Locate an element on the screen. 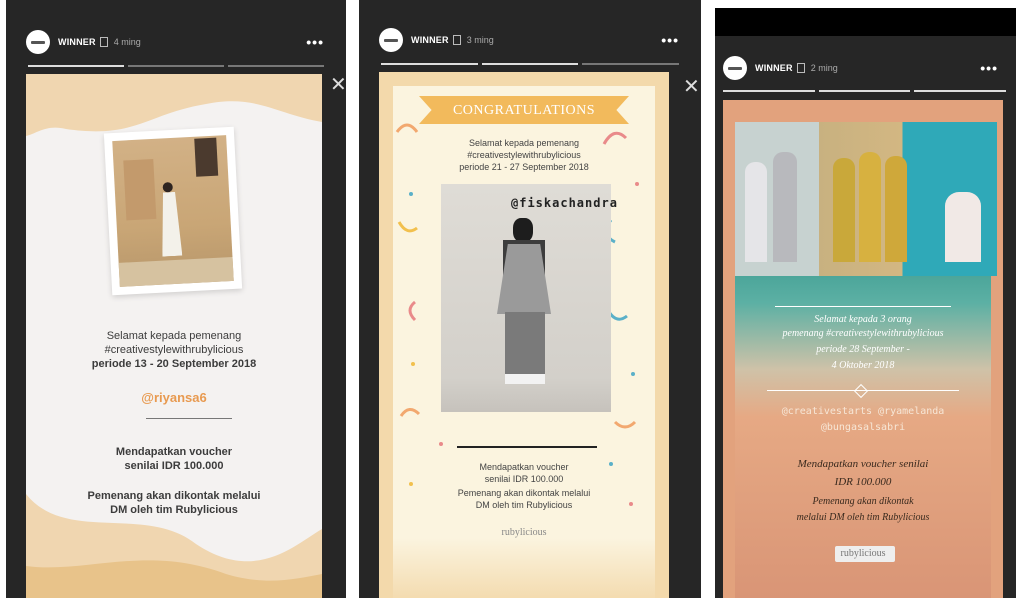  banner-title: CONGRATULATIONS is located at coordinates (524, 110).